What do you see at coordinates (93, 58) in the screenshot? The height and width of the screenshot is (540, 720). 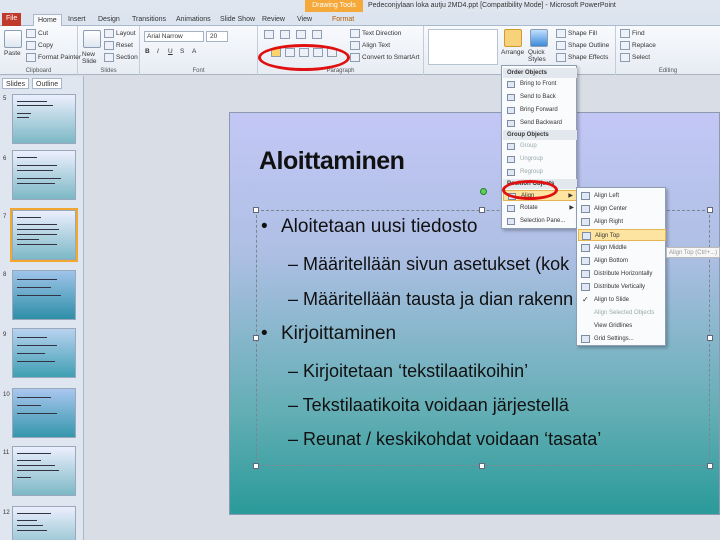 I see `new-slide-button: New Slide` at bounding box center [93, 58].